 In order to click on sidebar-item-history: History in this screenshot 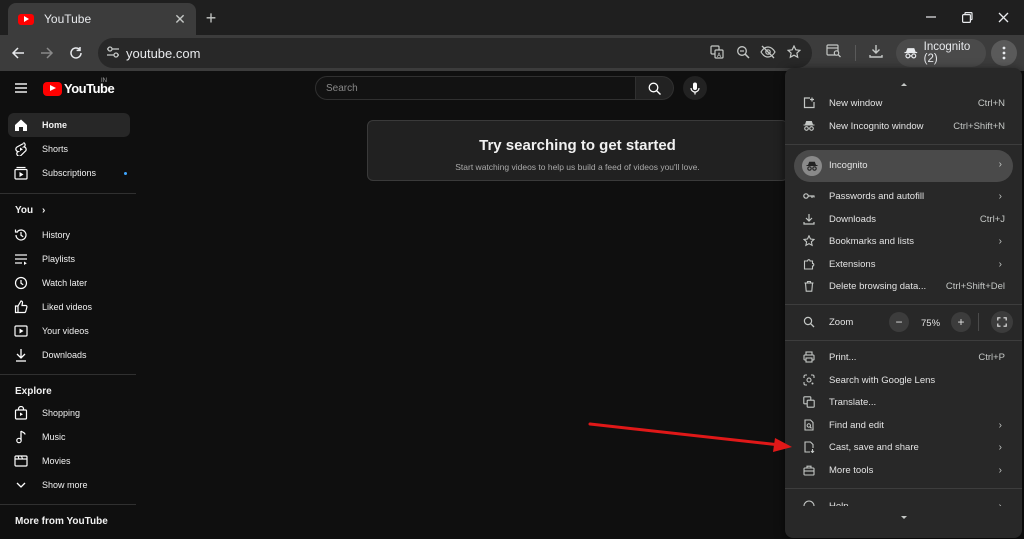, I will do `click(69, 235)`.